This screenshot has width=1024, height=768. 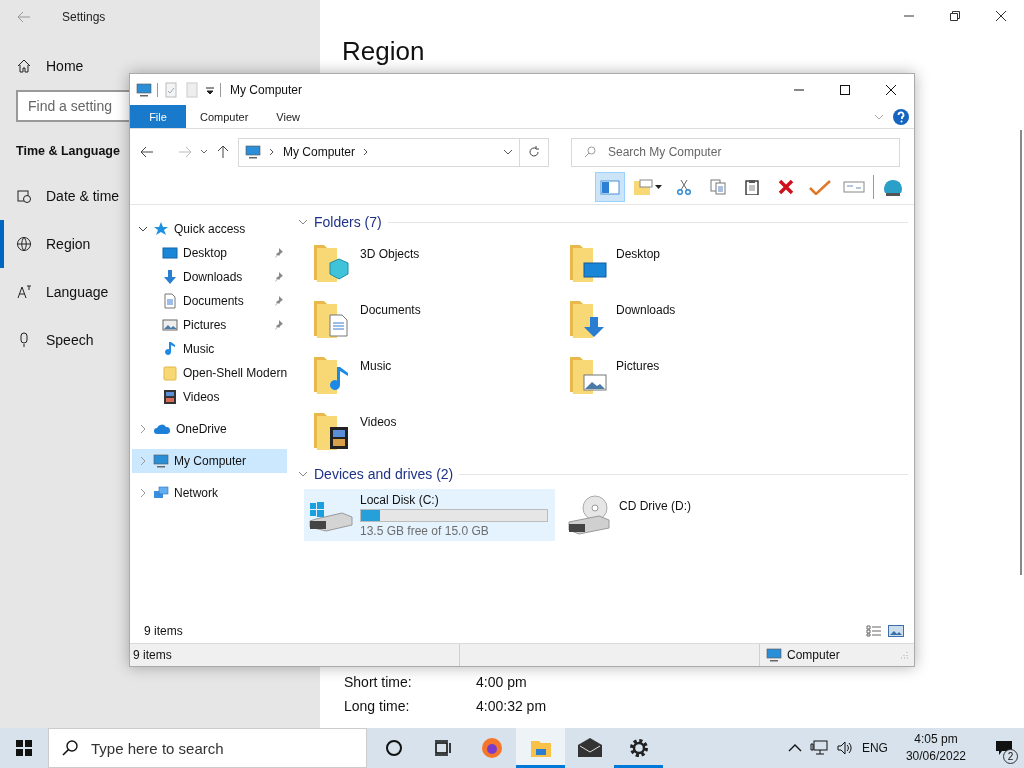 What do you see at coordinates (54, 292) in the screenshot?
I see `nav-item: Language` at bounding box center [54, 292].